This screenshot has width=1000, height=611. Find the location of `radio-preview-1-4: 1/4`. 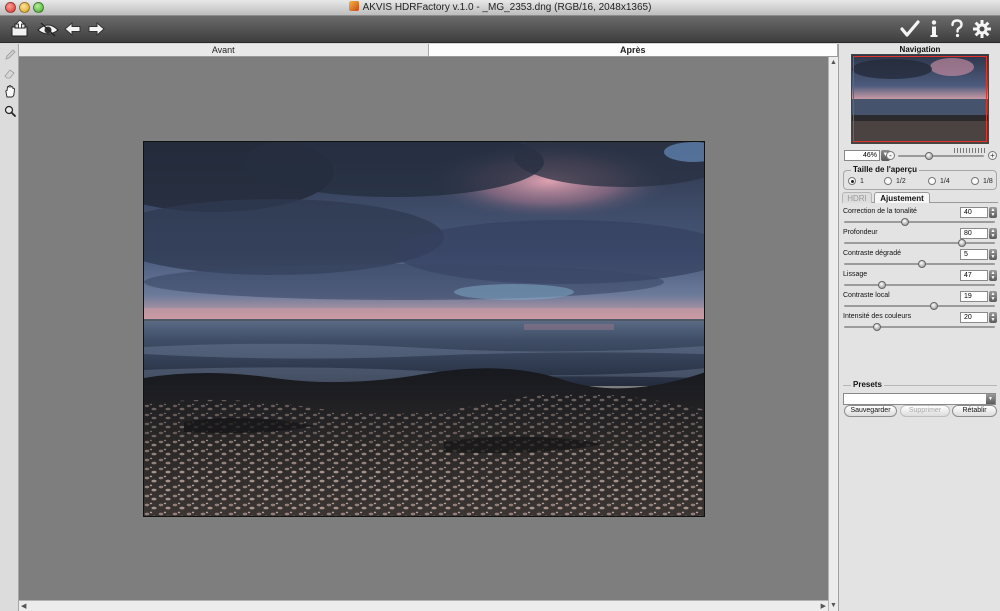

radio-preview-1-4: 1/4 is located at coordinates (939, 181).